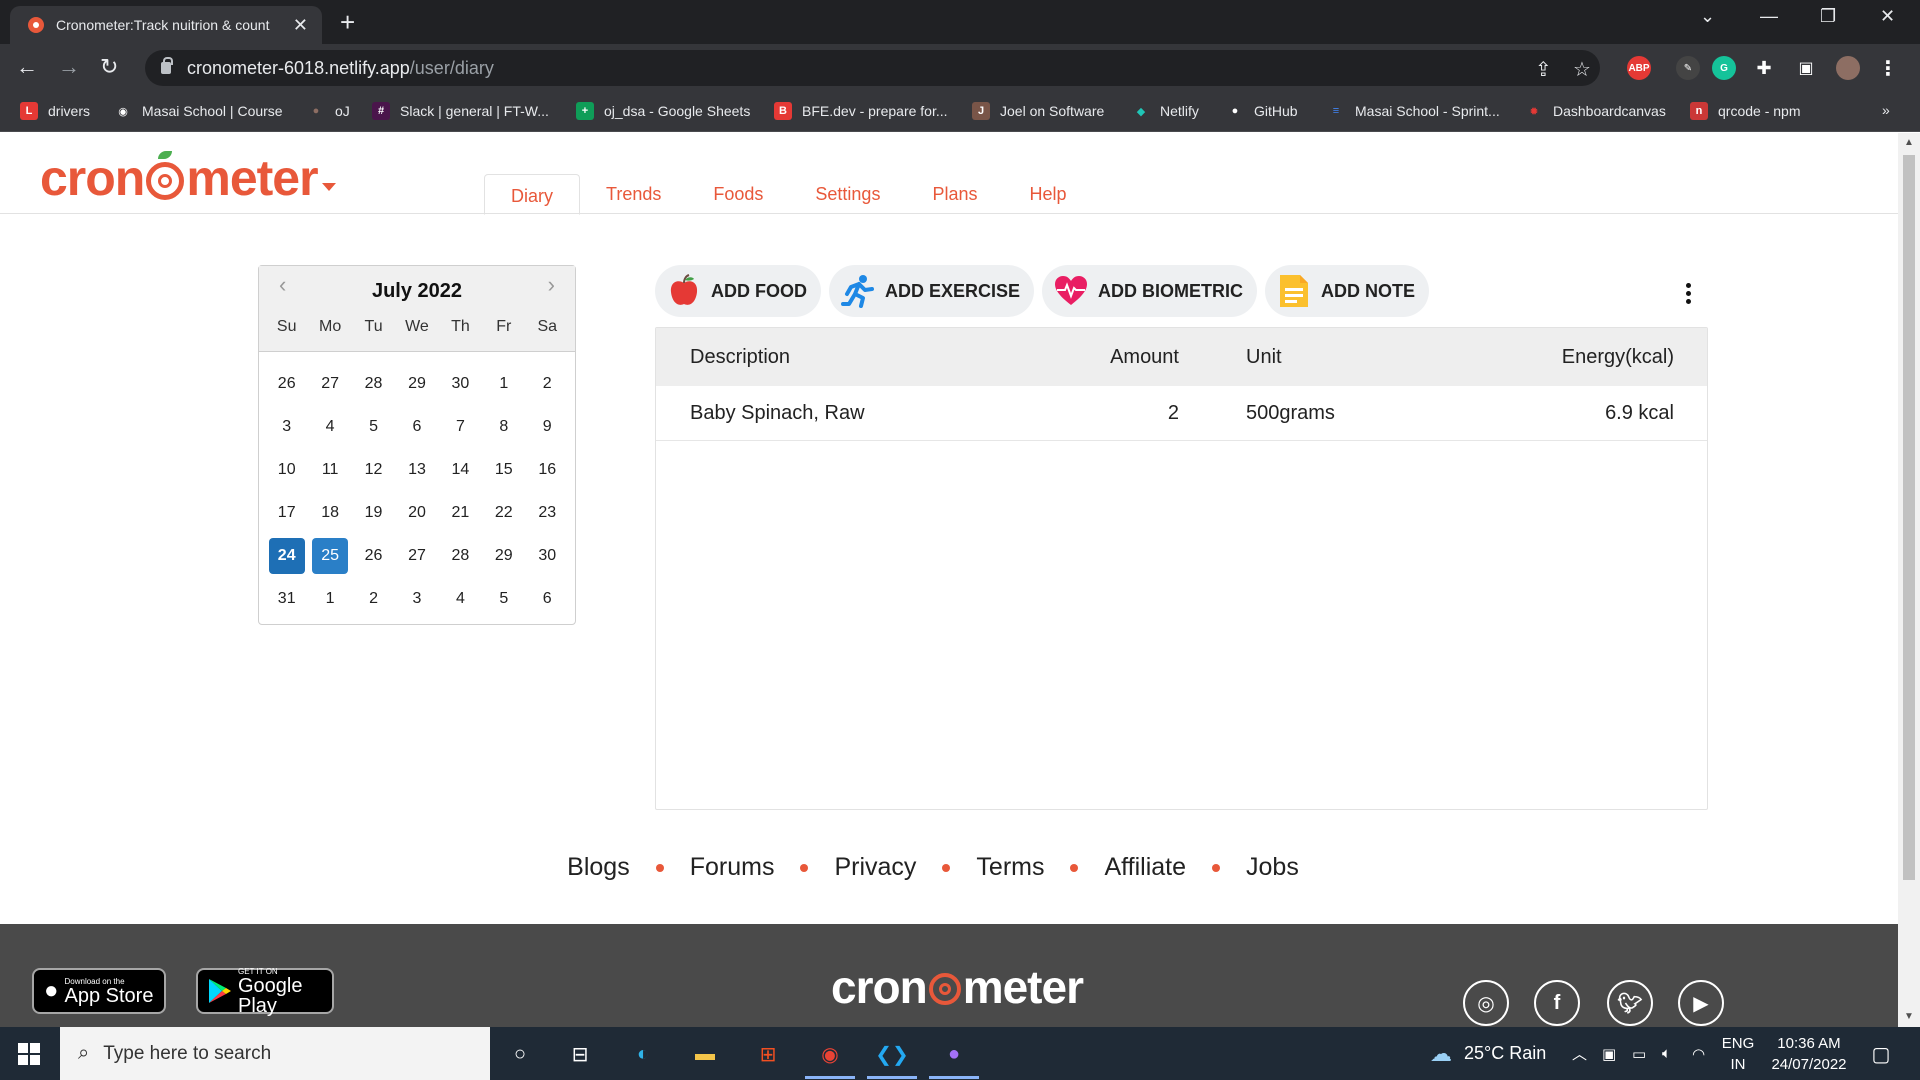 The image size is (1920, 1080). I want to click on calendar-day: 20, so click(416, 513).